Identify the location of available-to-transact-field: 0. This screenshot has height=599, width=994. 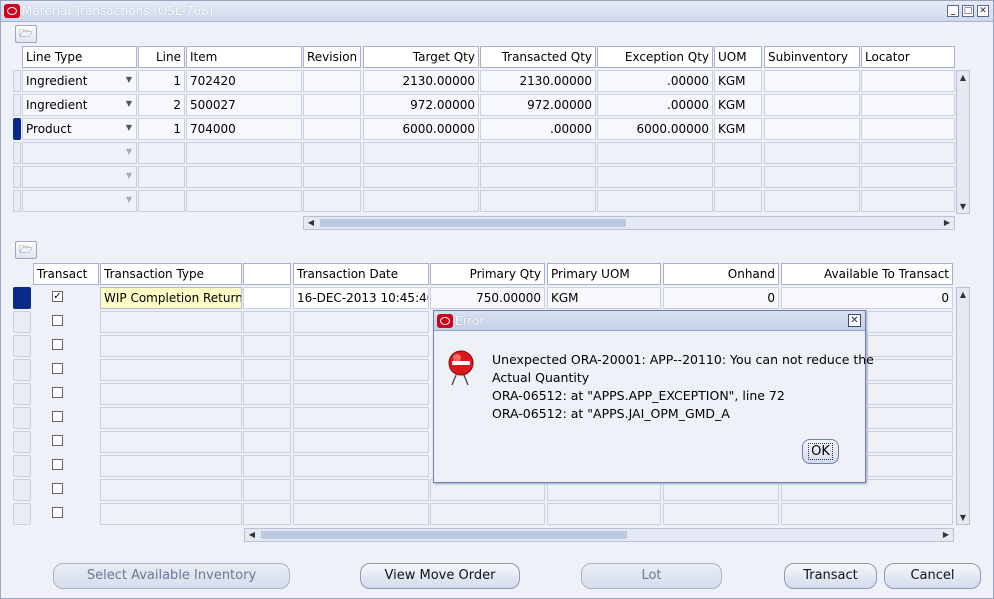
(867, 298).